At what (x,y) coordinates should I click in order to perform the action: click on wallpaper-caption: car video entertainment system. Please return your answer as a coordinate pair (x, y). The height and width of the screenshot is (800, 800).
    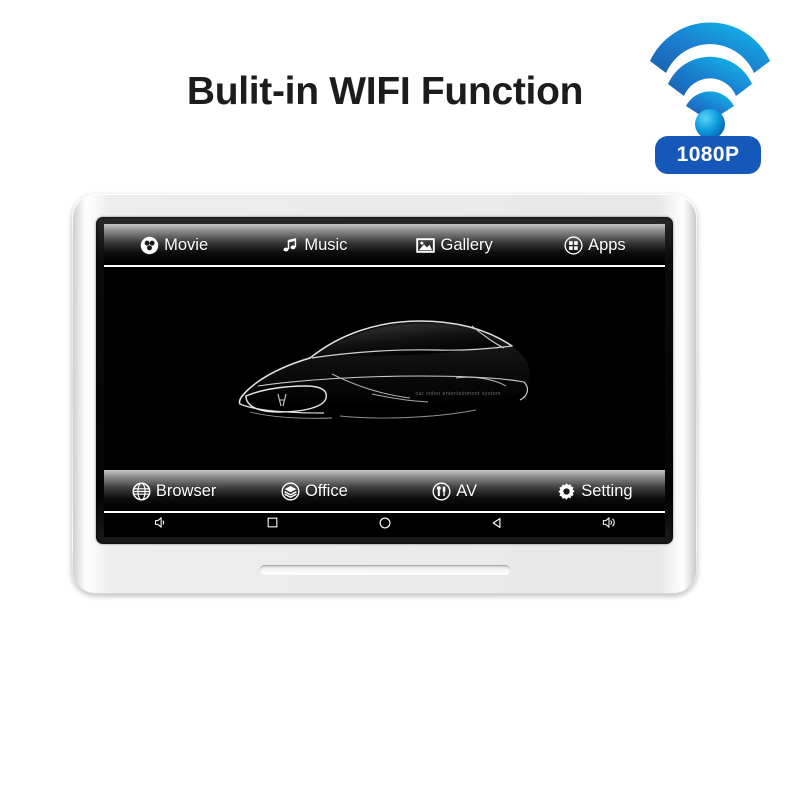
    Looking at the image, I should click on (458, 393).